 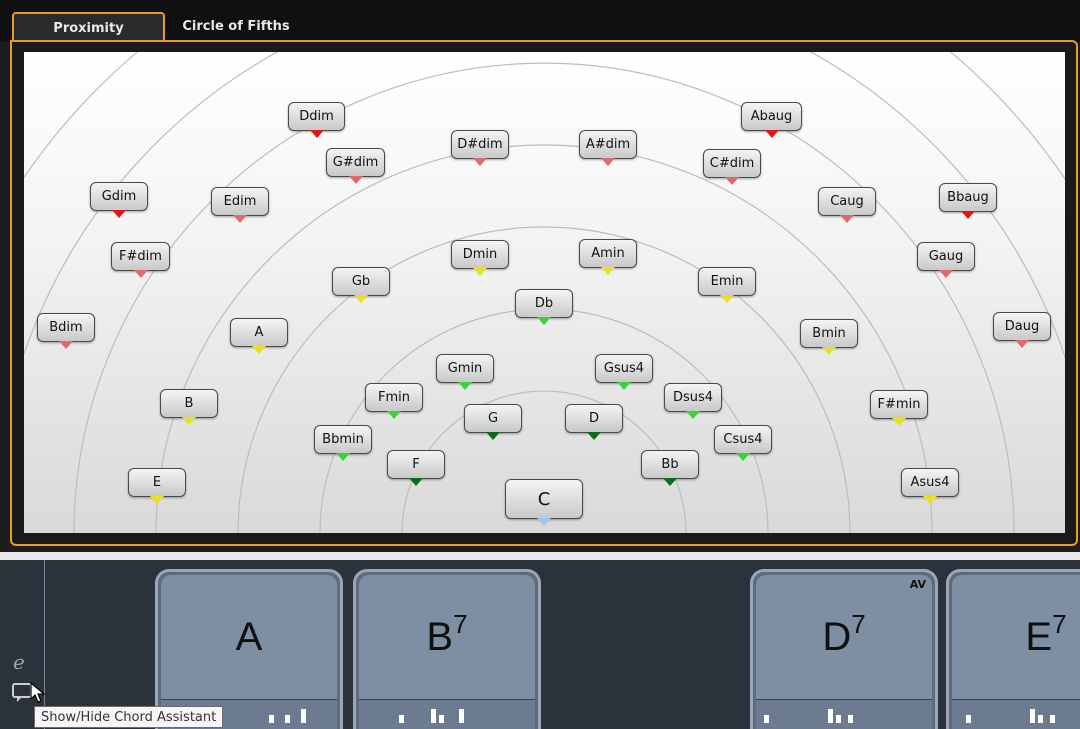 I want to click on chord-button-bbaug: Bbaug, so click(x=968, y=201).